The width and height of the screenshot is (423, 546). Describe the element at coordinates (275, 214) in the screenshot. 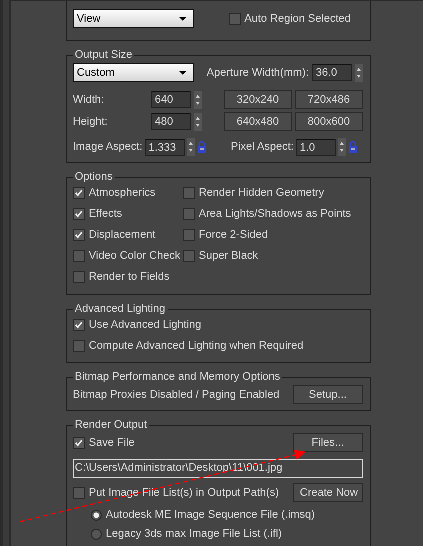

I see `checkbox-label: Area Lights/Shadows as Points` at that location.